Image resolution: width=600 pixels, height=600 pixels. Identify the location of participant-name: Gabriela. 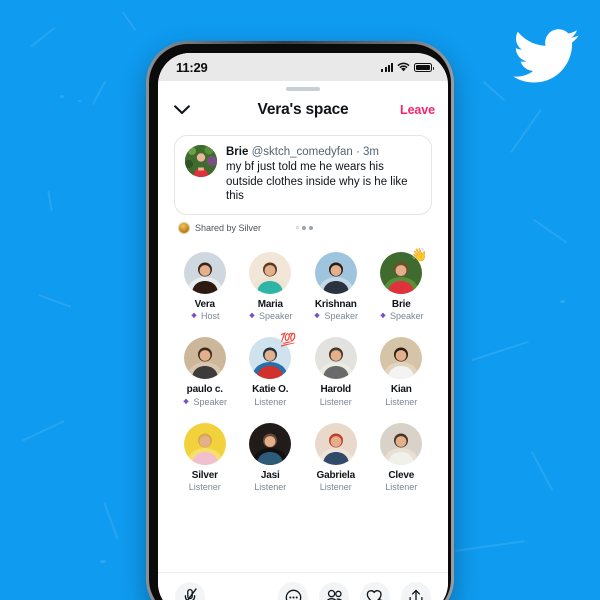
(336, 475).